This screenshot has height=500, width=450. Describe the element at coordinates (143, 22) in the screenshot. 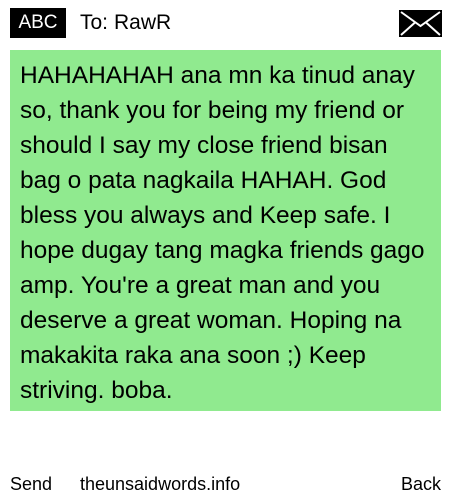

I see `recipient-name: RawR` at that location.